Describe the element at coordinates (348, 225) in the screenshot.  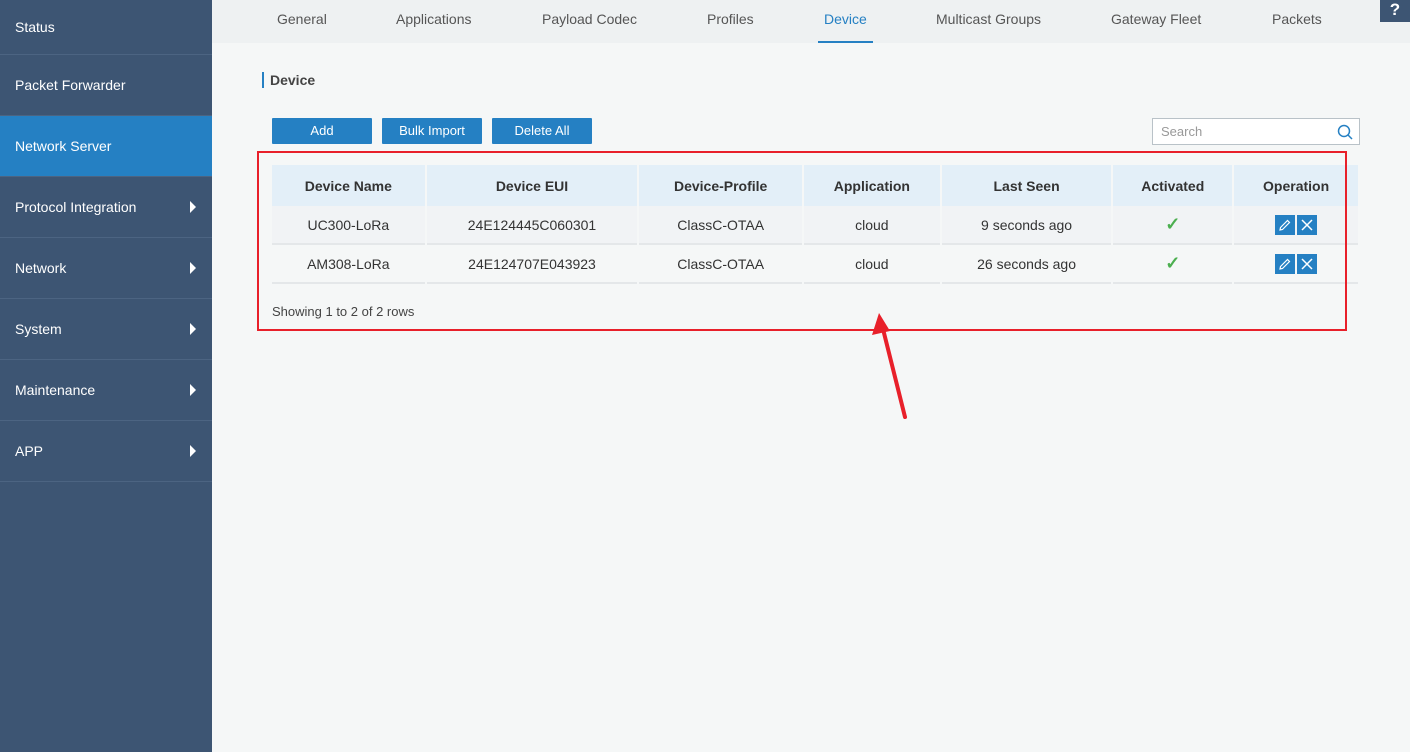
I see `device-name-cell: UC300-LoRa` at that location.